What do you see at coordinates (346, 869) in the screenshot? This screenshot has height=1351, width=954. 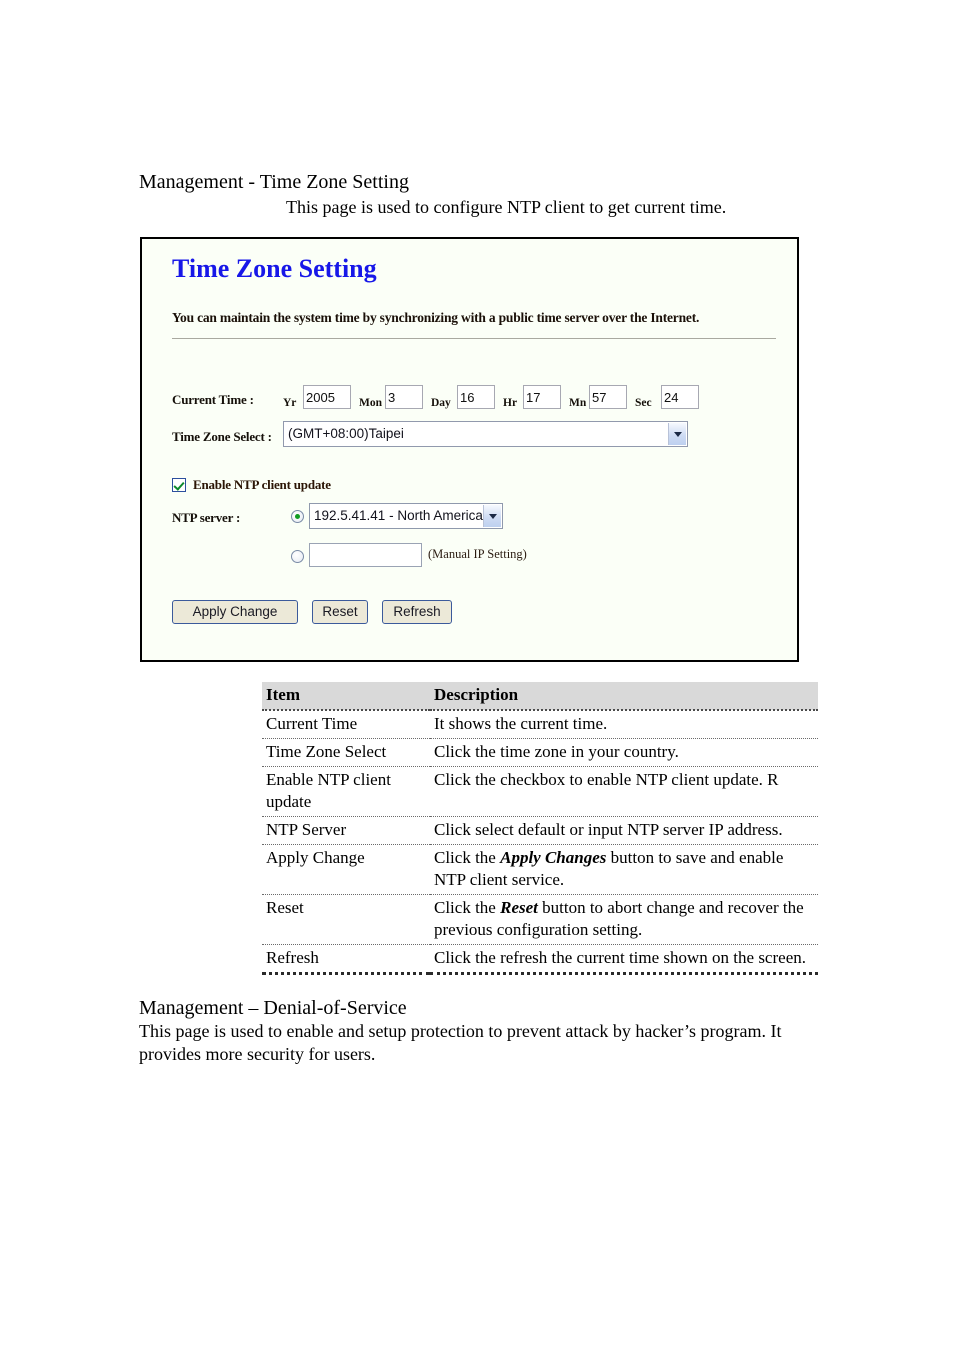 I see `table-cell-item: Apply Change` at bounding box center [346, 869].